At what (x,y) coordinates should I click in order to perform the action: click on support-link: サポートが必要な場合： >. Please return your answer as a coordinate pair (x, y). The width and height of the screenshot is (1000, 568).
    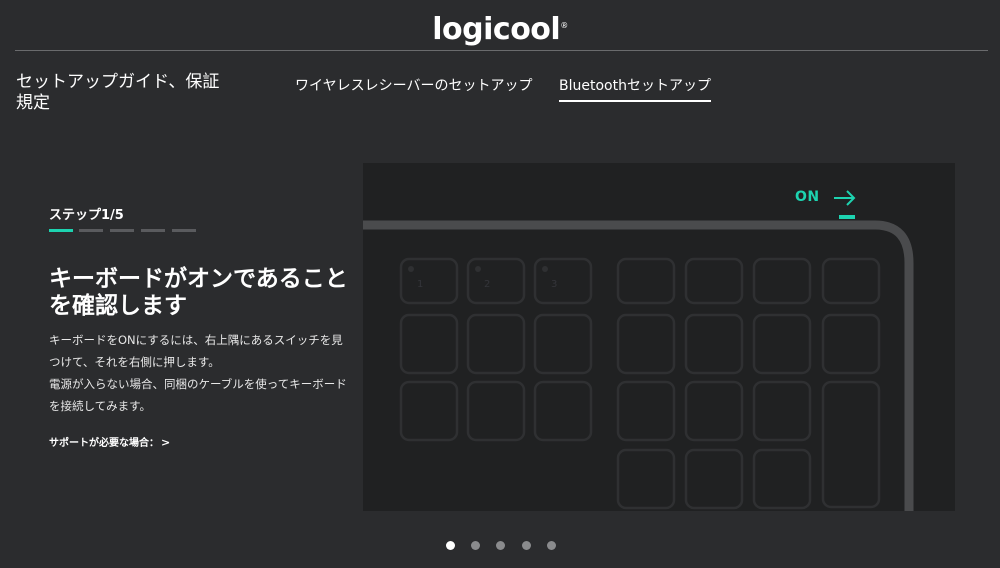
    Looking at the image, I should click on (109, 441).